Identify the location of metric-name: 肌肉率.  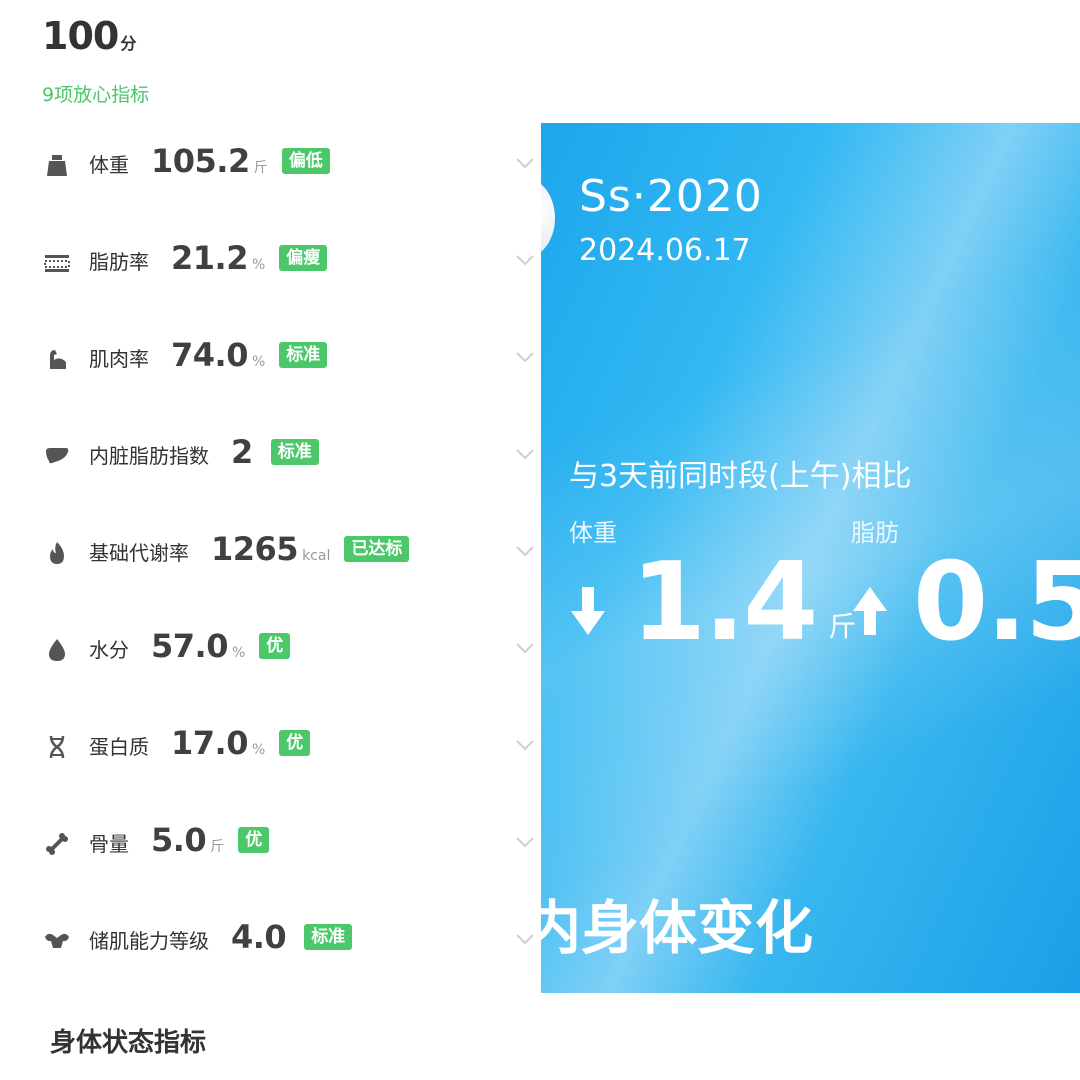
(119, 359).